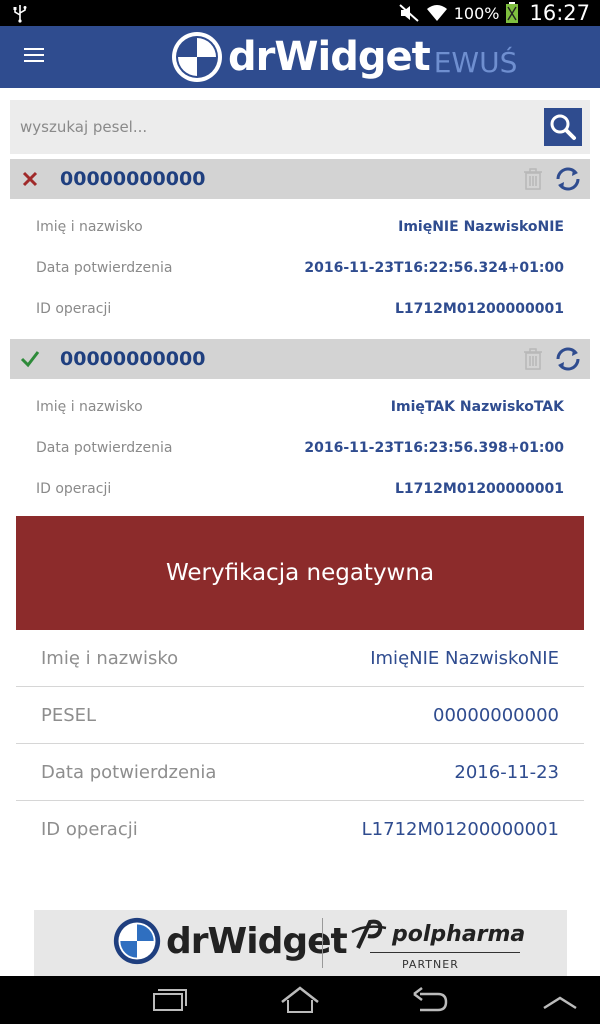 This screenshot has width=600, height=1024. Describe the element at coordinates (434, 268) in the screenshot. I see `row-value: 2016-11-23T16:22:56.324+01:00` at that location.